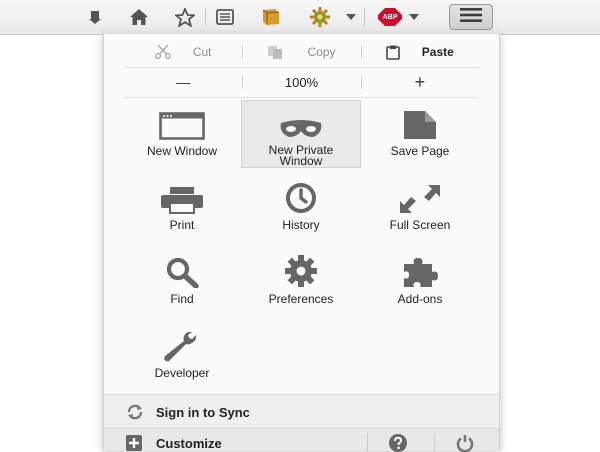  I want to click on copy-button: Copy, so click(301, 52).